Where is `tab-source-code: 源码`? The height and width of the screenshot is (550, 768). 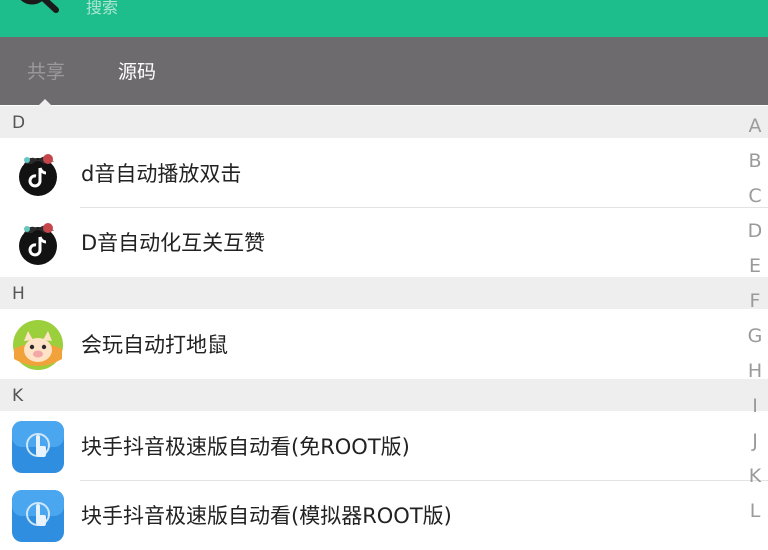 tab-source-code: 源码 is located at coordinates (137, 72).